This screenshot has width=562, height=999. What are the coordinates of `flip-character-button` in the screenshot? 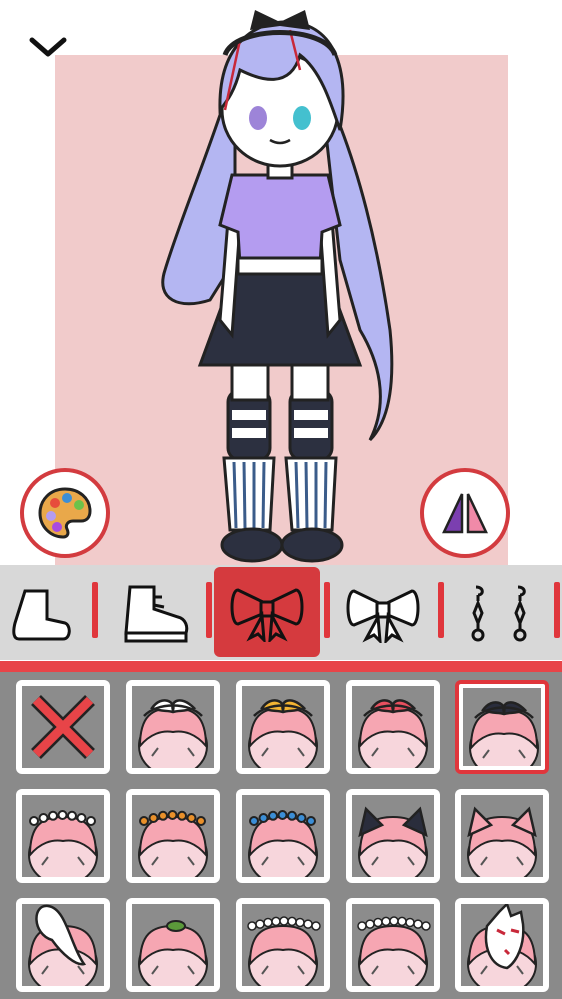 It's located at (465, 513).